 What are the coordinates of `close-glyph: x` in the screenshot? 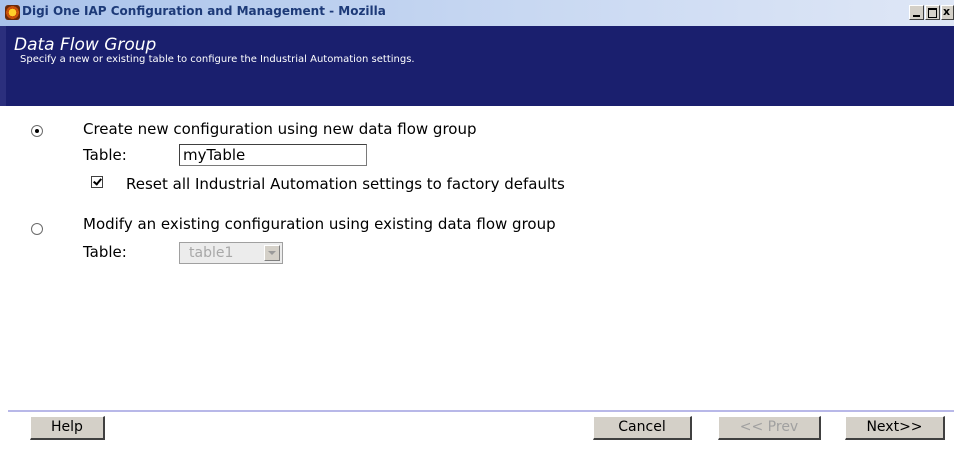 It's located at (947, 11).